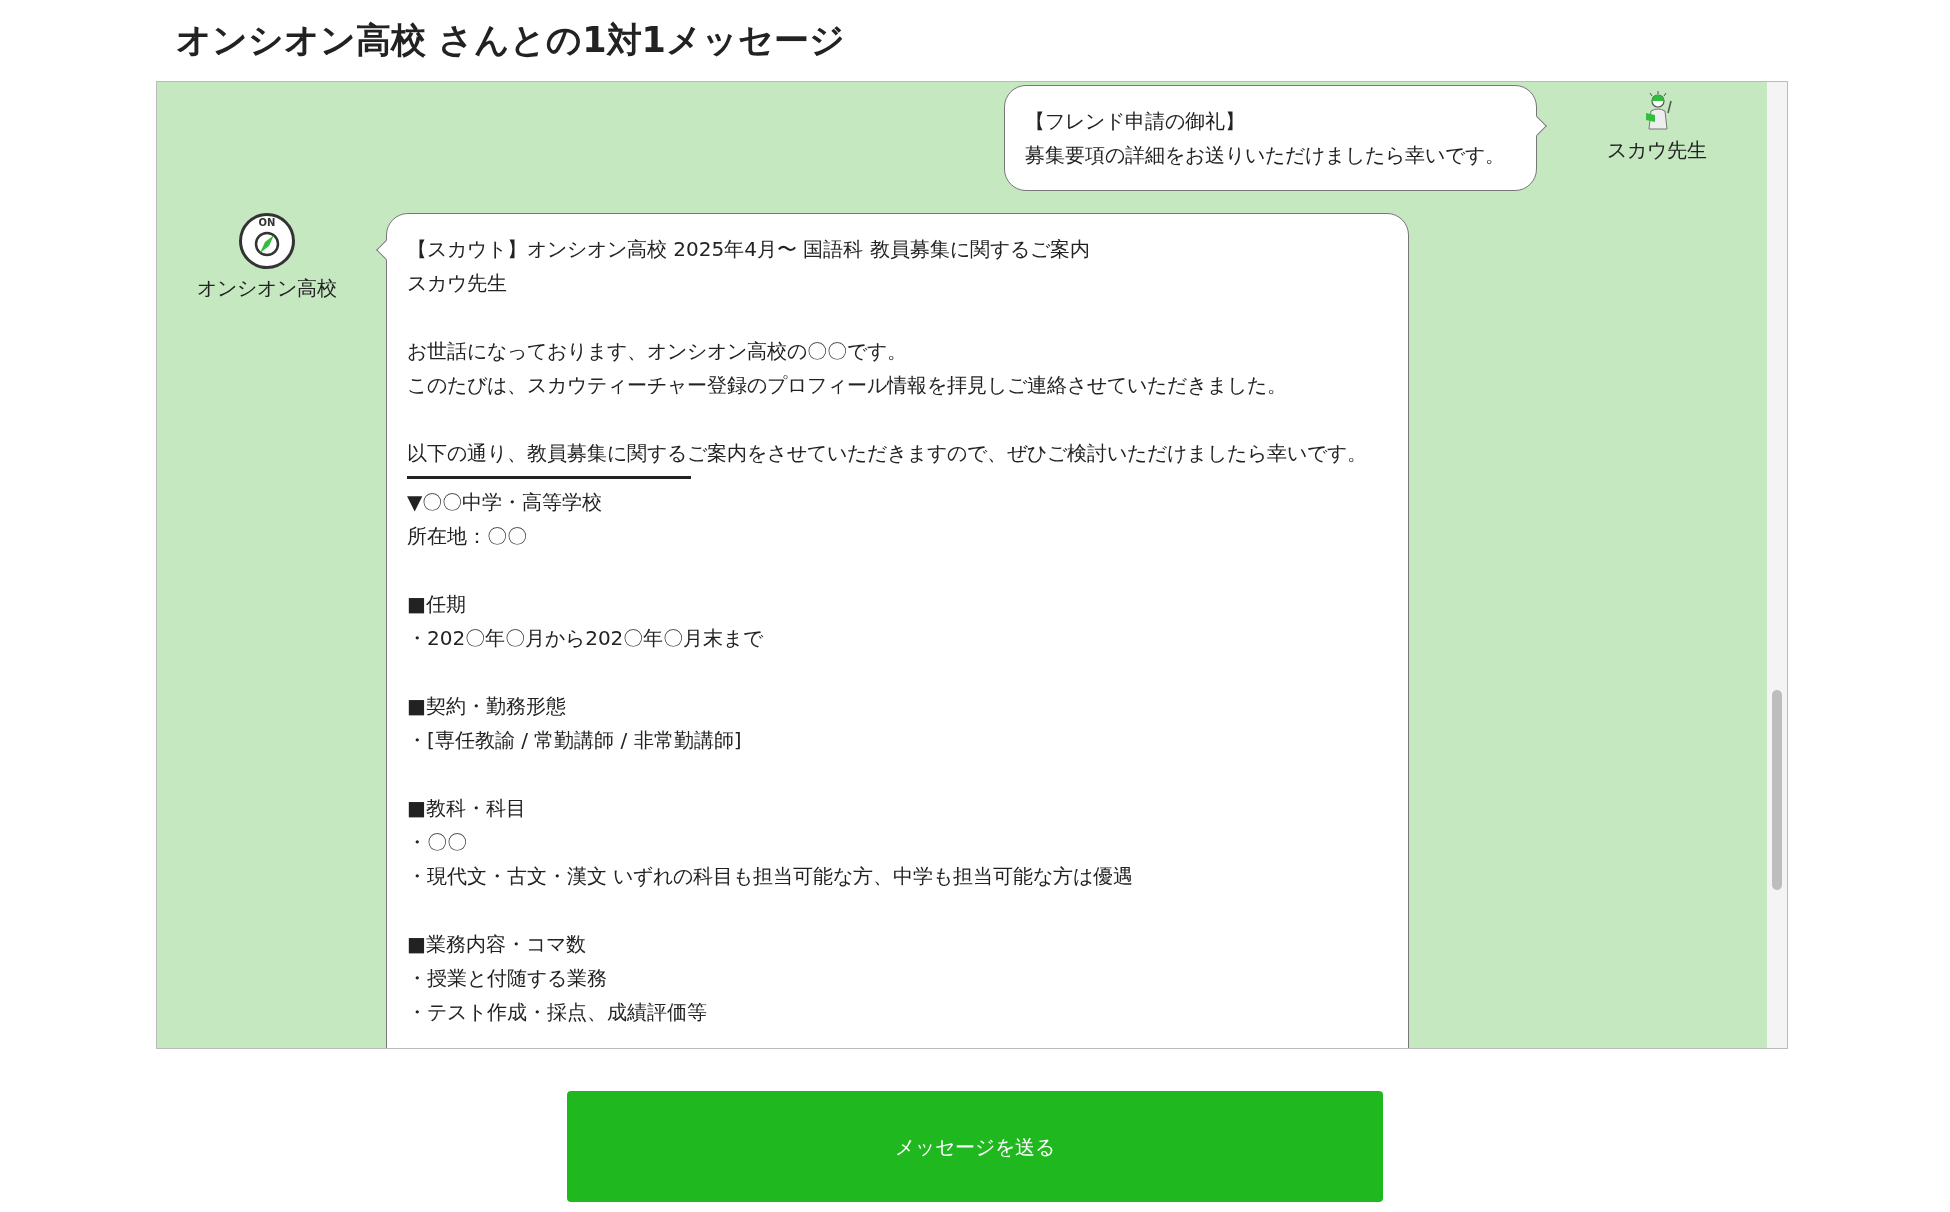 The width and height of the screenshot is (1950, 1212). I want to click on scrollbar, so click(1777, 565).